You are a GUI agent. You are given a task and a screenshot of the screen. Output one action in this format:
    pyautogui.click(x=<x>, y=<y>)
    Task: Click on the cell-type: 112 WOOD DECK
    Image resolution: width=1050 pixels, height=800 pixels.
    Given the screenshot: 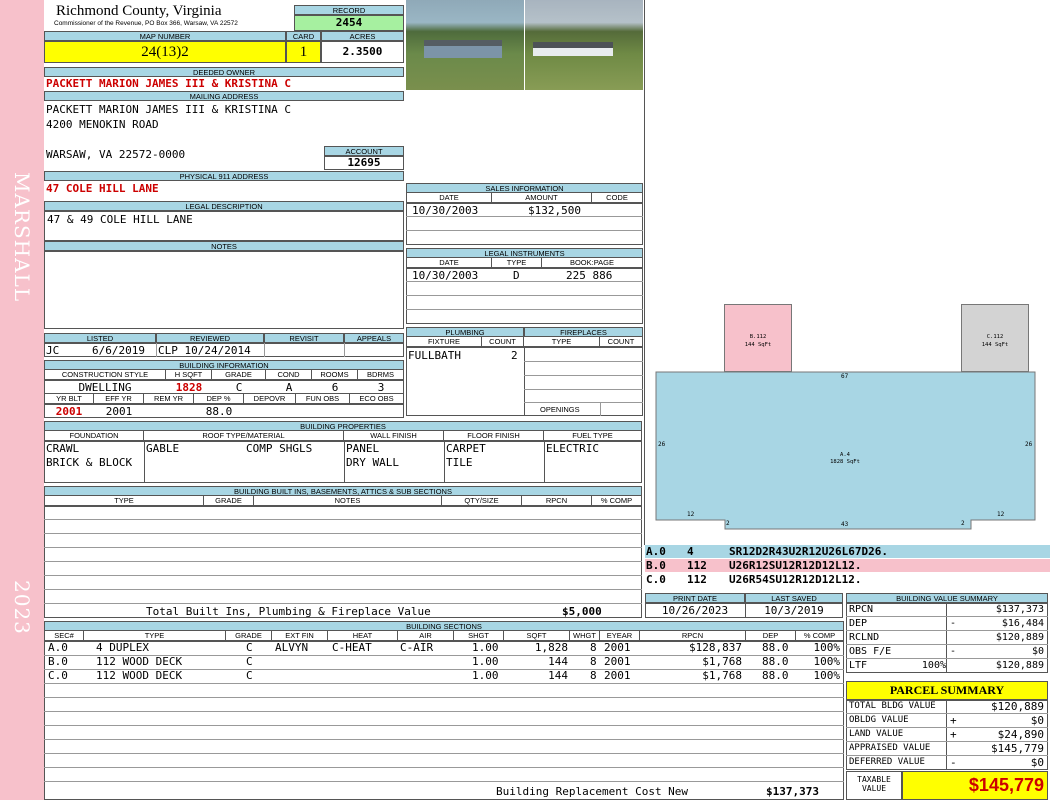 What is the action you would take?
    pyautogui.click(x=139, y=675)
    